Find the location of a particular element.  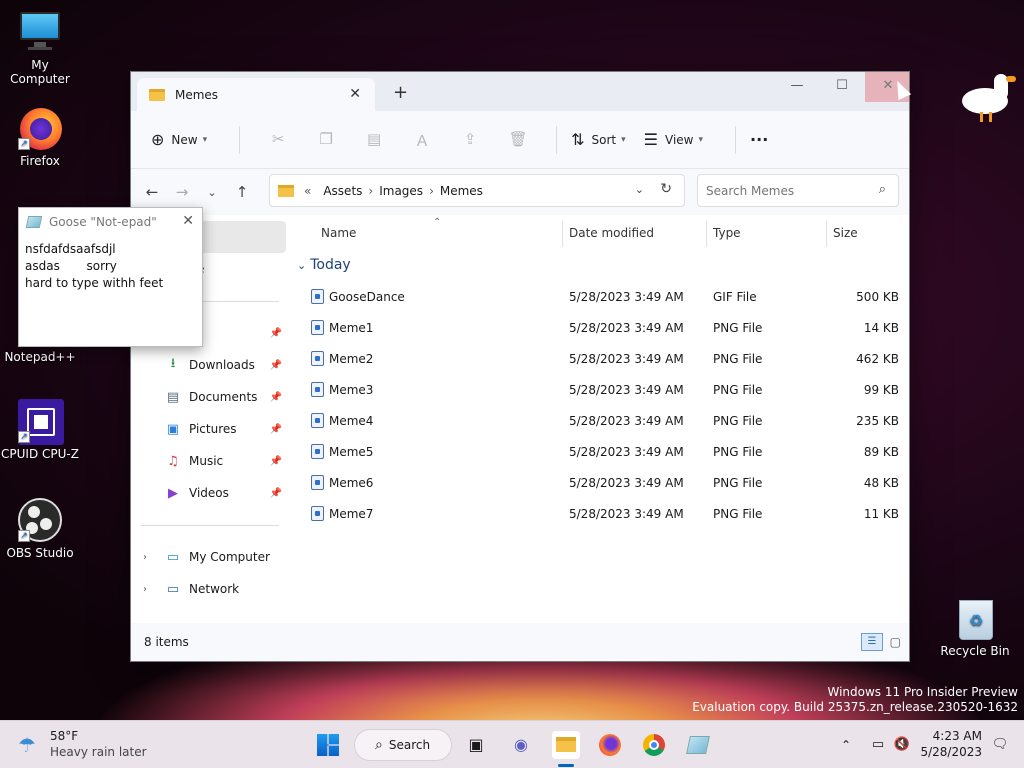

table-row: Meme7 5/28/2023 3:49 AM PNG File 11 KB is located at coordinates (603, 514).